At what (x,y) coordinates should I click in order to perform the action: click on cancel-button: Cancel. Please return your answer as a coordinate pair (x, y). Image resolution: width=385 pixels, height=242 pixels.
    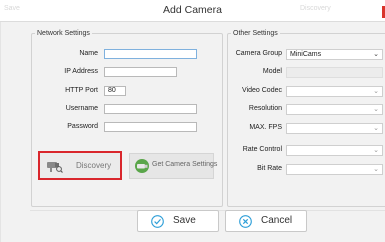
    Looking at the image, I should click on (266, 221).